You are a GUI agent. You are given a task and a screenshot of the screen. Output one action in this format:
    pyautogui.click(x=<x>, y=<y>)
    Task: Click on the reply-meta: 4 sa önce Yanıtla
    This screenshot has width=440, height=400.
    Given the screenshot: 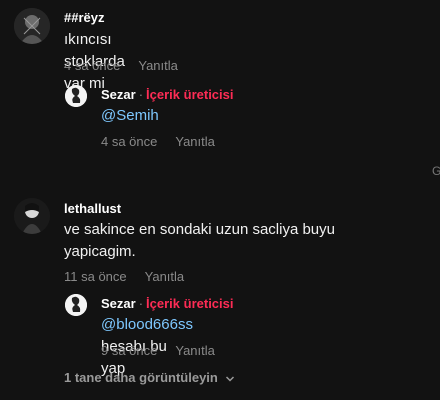 What is the action you would take?
    pyautogui.click(x=158, y=141)
    